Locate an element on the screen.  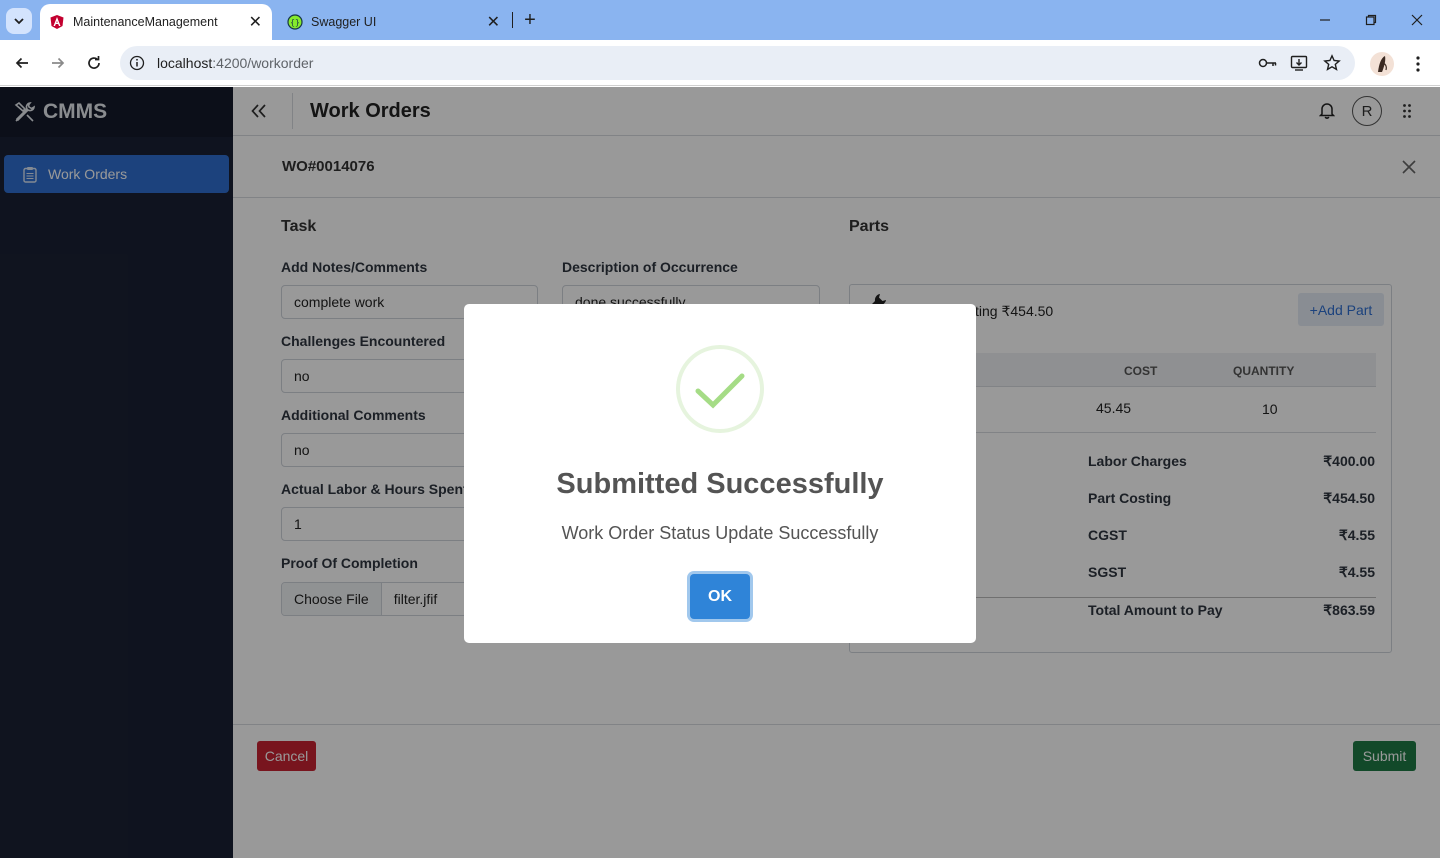
site-info-icon is located at coordinates (137, 63).